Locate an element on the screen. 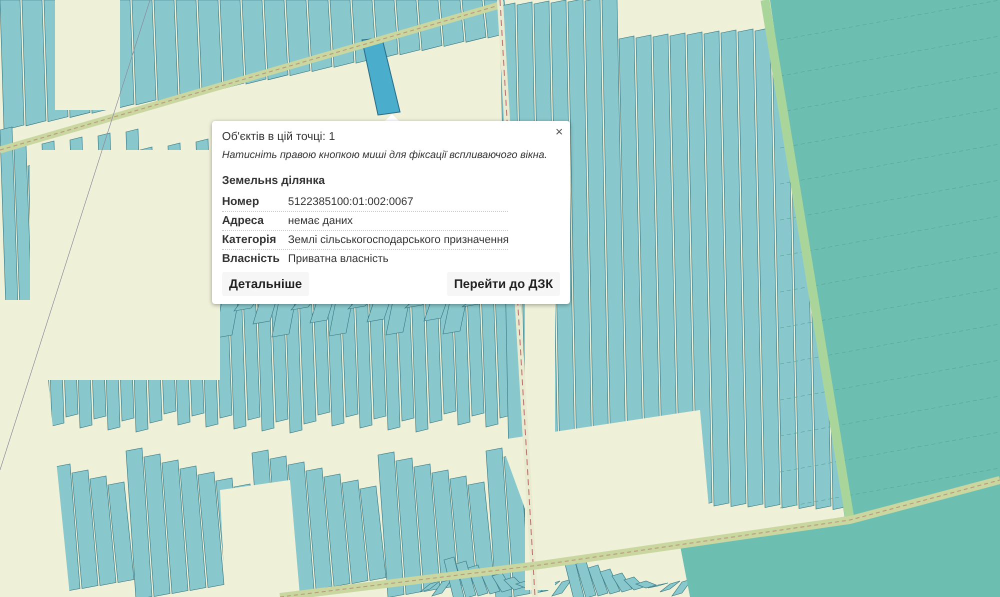 Image resolution: width=1000 pixels, height=597 pixels. field-value: 5122385100:01:002:0067 is located at coordinates (351, 202).